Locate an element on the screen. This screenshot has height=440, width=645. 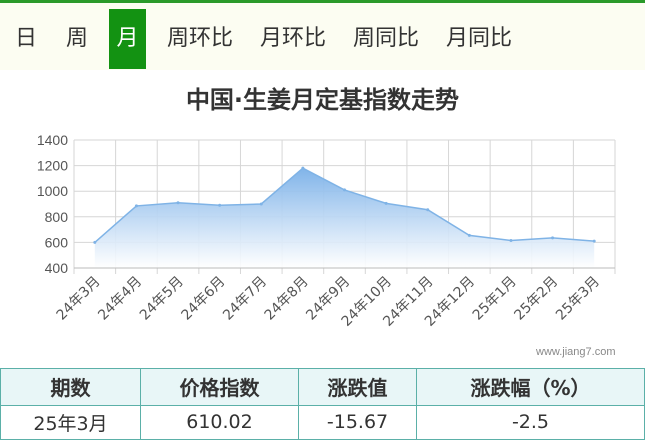
x-tick-label: 24年8月 is located at coordinates (287, 299).